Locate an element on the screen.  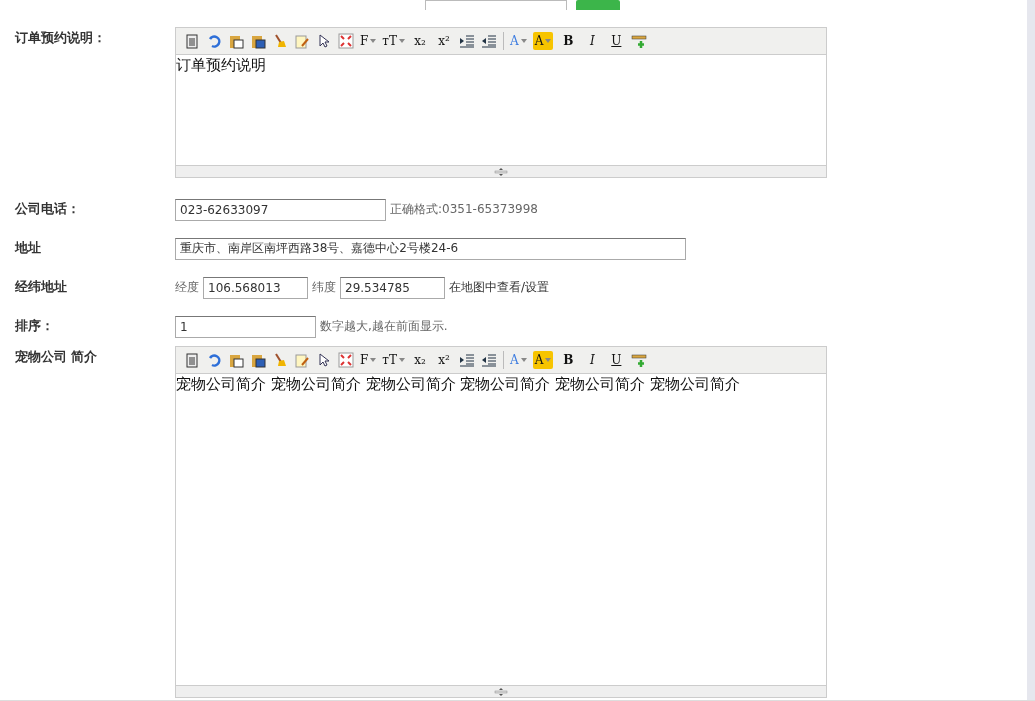
longitude-label: 经度 is located at coordinates (187, 287).